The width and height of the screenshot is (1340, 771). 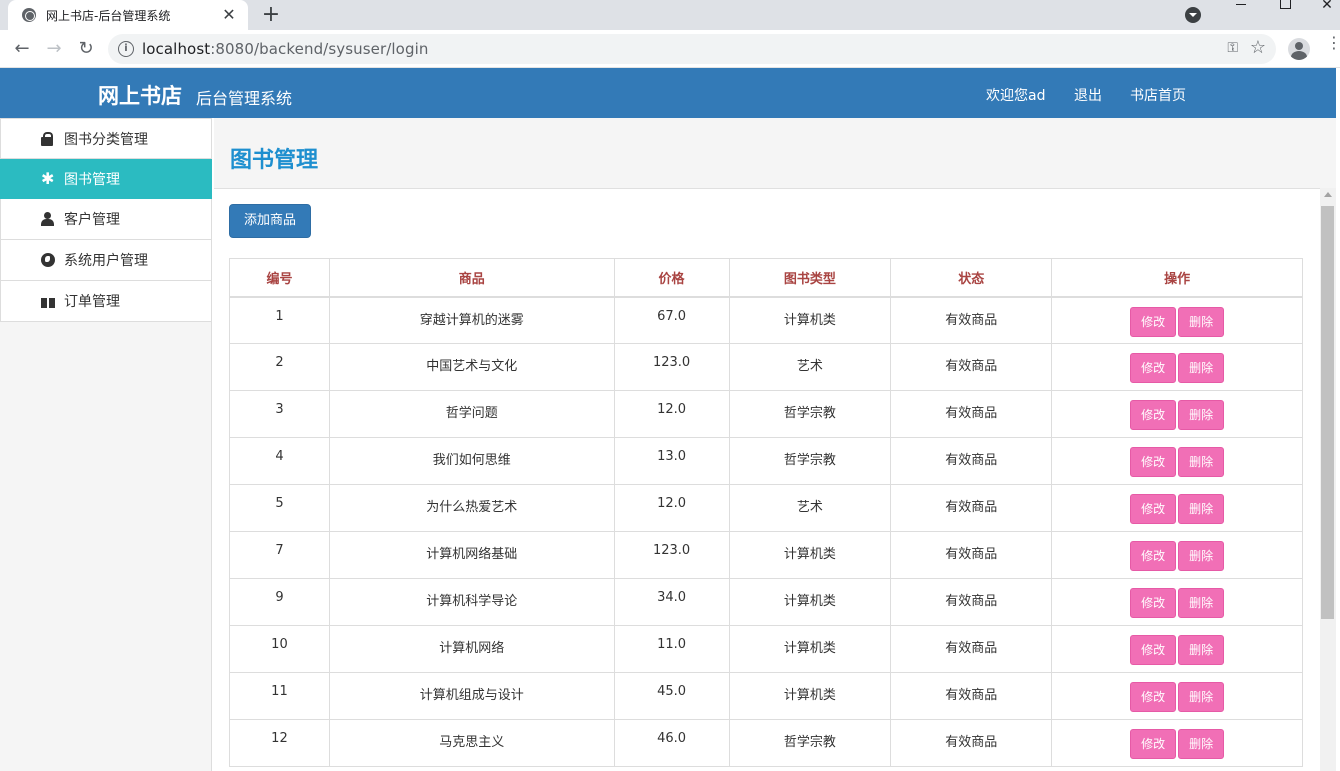 What do you see at coordinates (285, 49) in the screenshot?
I see `url-text: localhost:8080/backend/sysuser/login` at bounding box center [285, 49].